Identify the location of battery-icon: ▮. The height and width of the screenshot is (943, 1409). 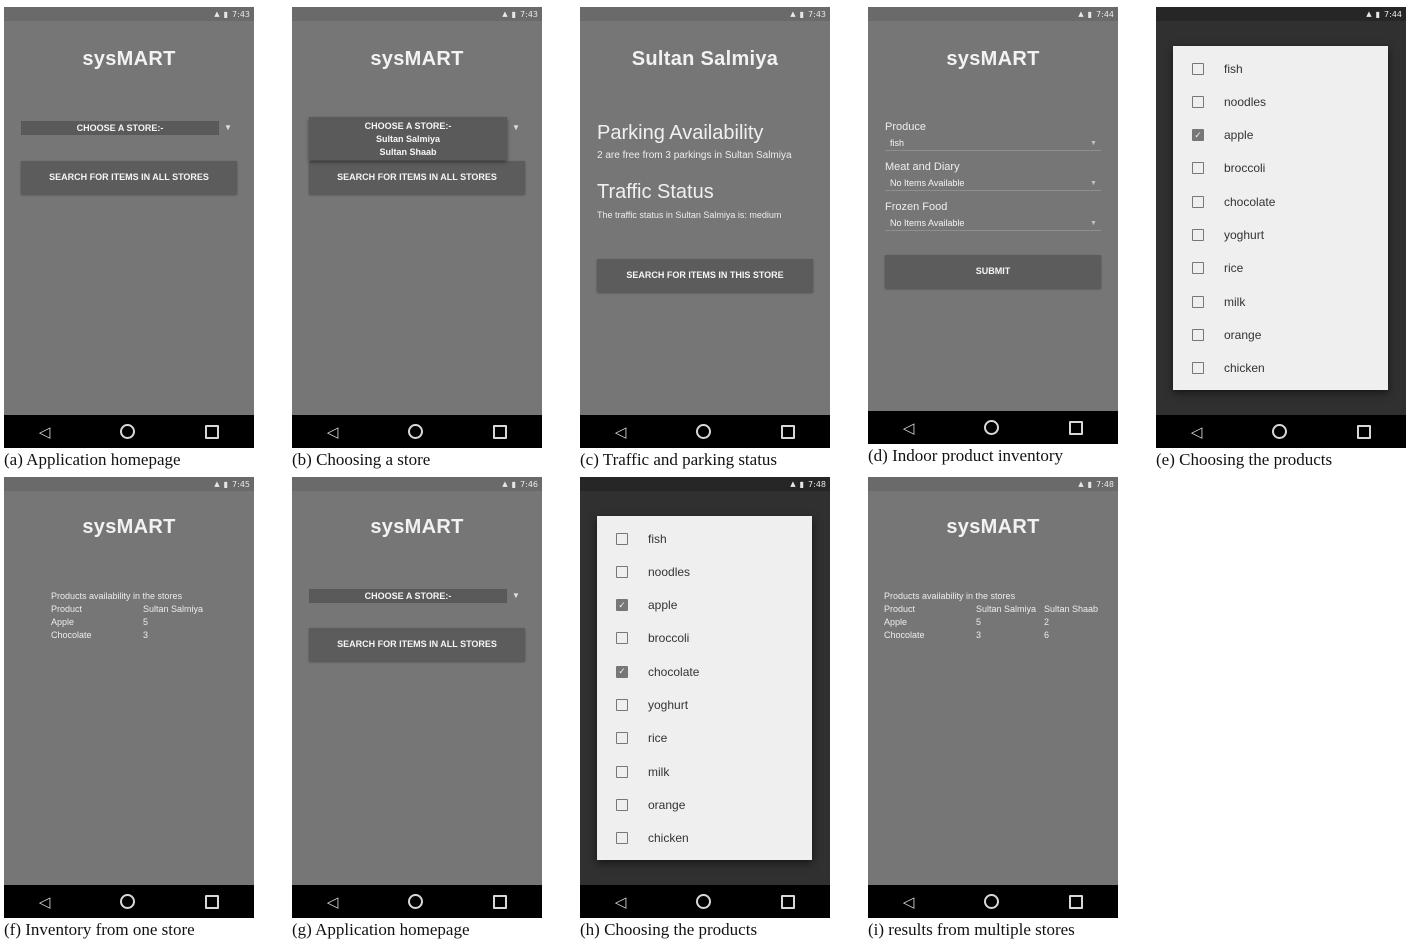
(802, 14).